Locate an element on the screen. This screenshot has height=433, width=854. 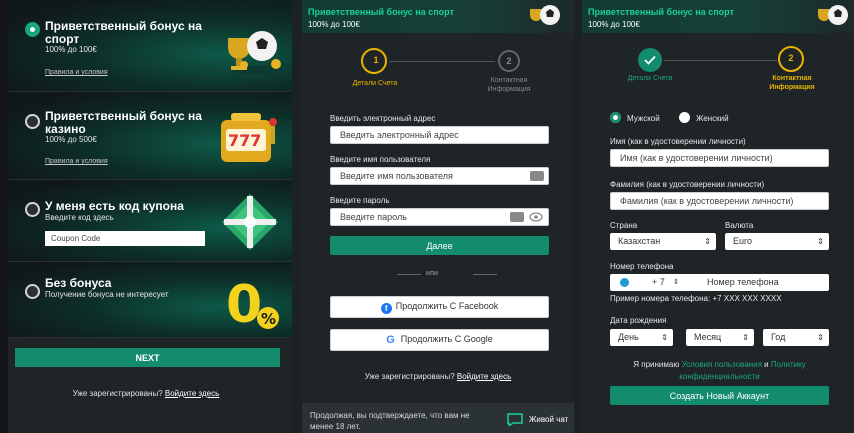
password-input: Введите пароль is located at coordinates (439, 217).